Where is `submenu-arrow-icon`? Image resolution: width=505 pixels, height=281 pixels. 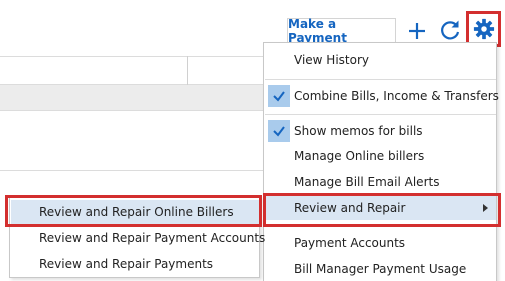 submenu-arrow-icon is located at coordinates (485, 208).